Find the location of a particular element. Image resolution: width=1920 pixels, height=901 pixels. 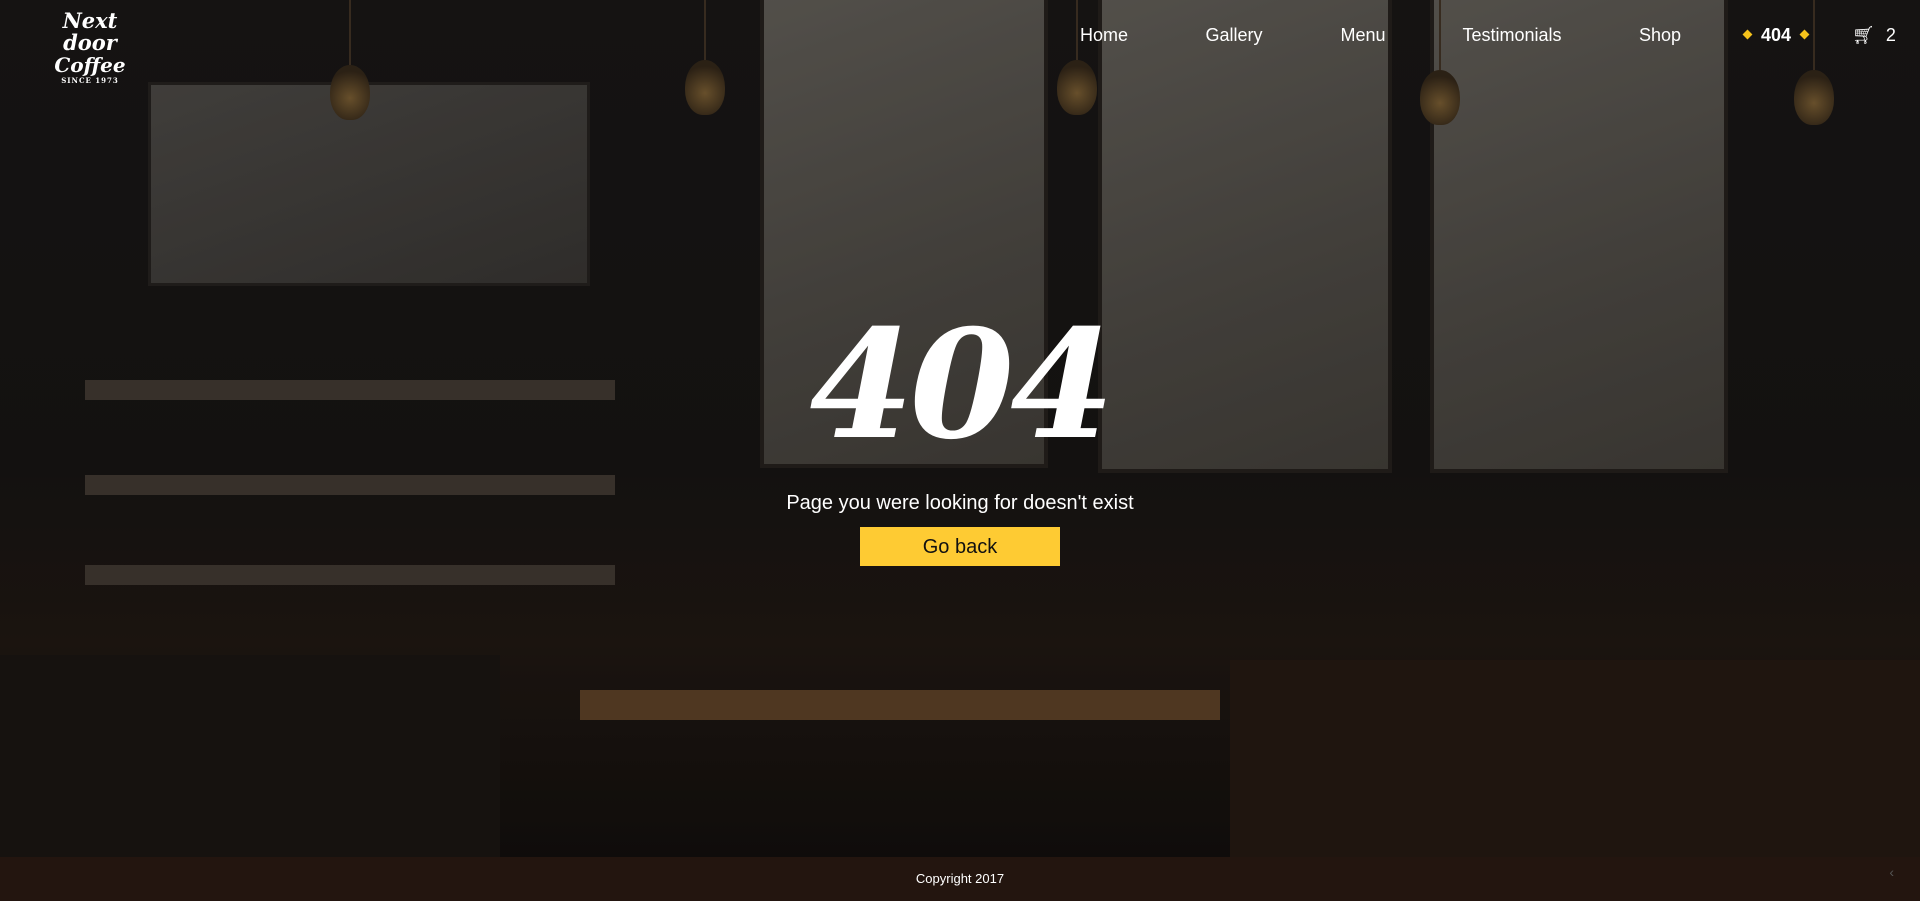

scroll-top-icon: ‹ is located at coordinates (1891, 872).